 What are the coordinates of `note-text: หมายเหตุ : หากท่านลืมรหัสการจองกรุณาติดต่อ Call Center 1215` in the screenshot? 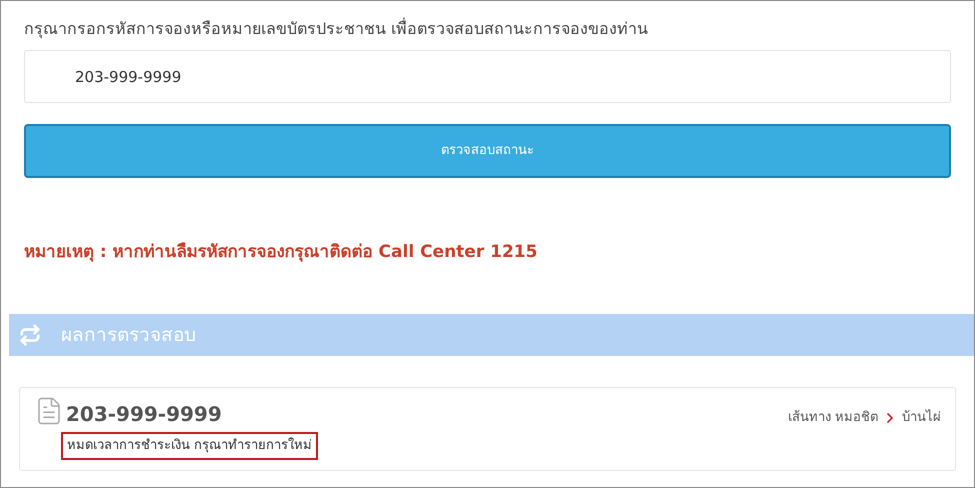 It's located at (281, 252).